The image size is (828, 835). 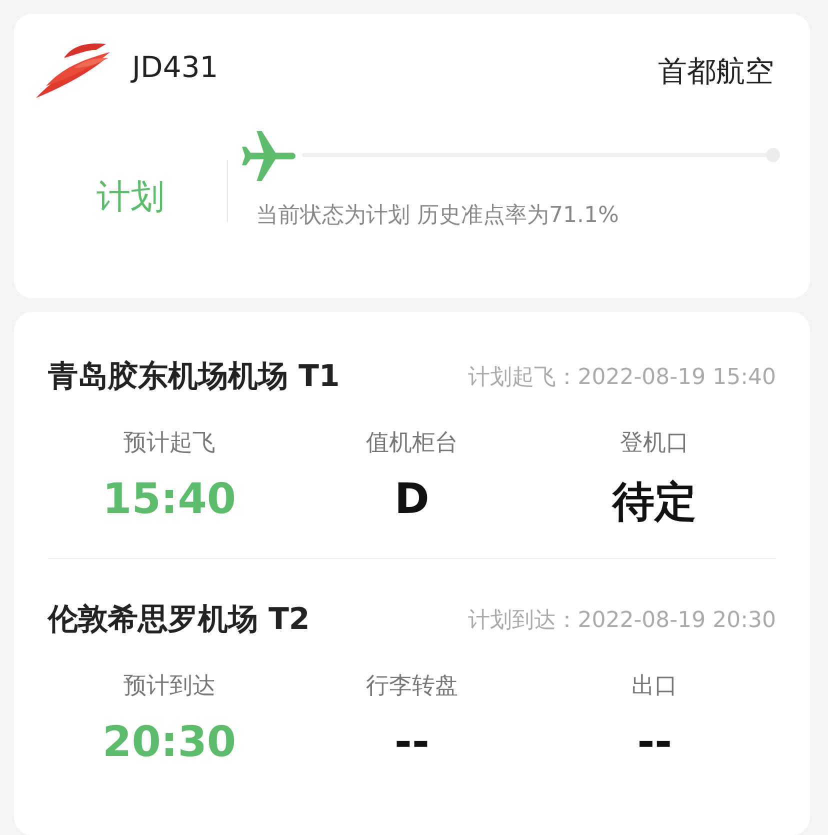 What do you see at coordinates (131, 197) in the screenshot?
I see `status-label: 计划` at bounding box center [131, 197].